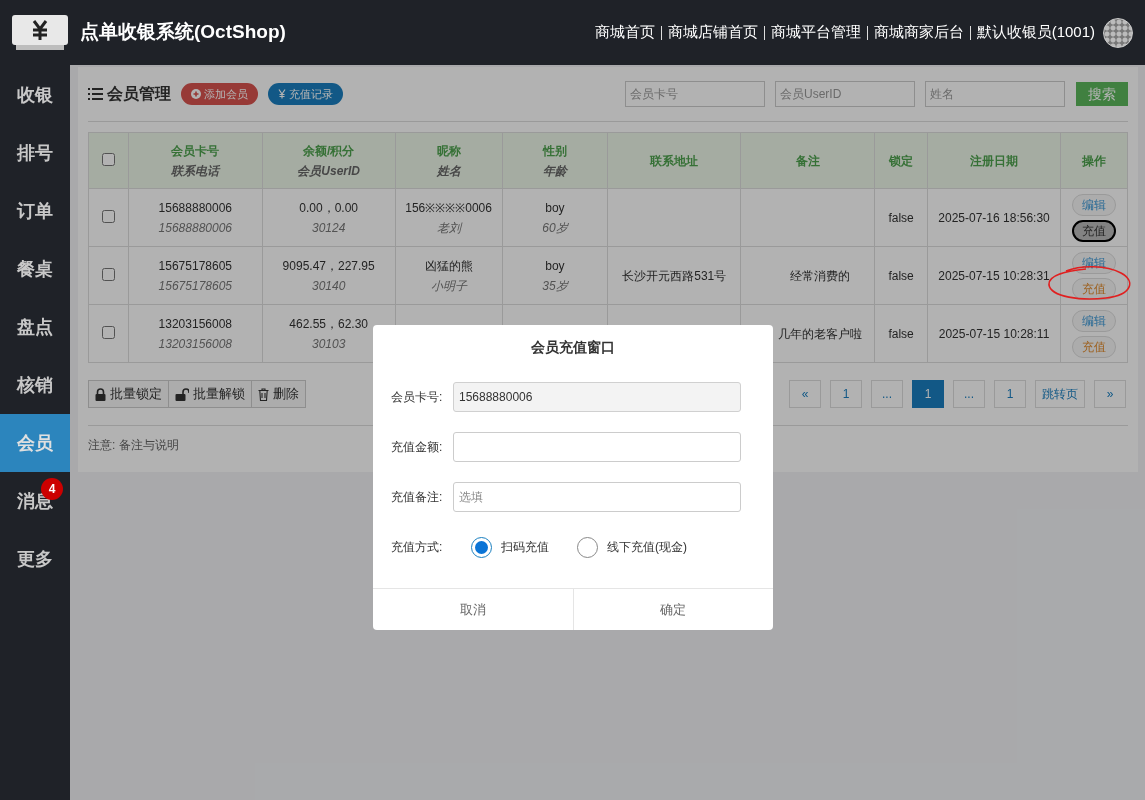 The width and height of the screenshot is (1145, 800). I want to click on column-header: 备注, so click(807, 161).